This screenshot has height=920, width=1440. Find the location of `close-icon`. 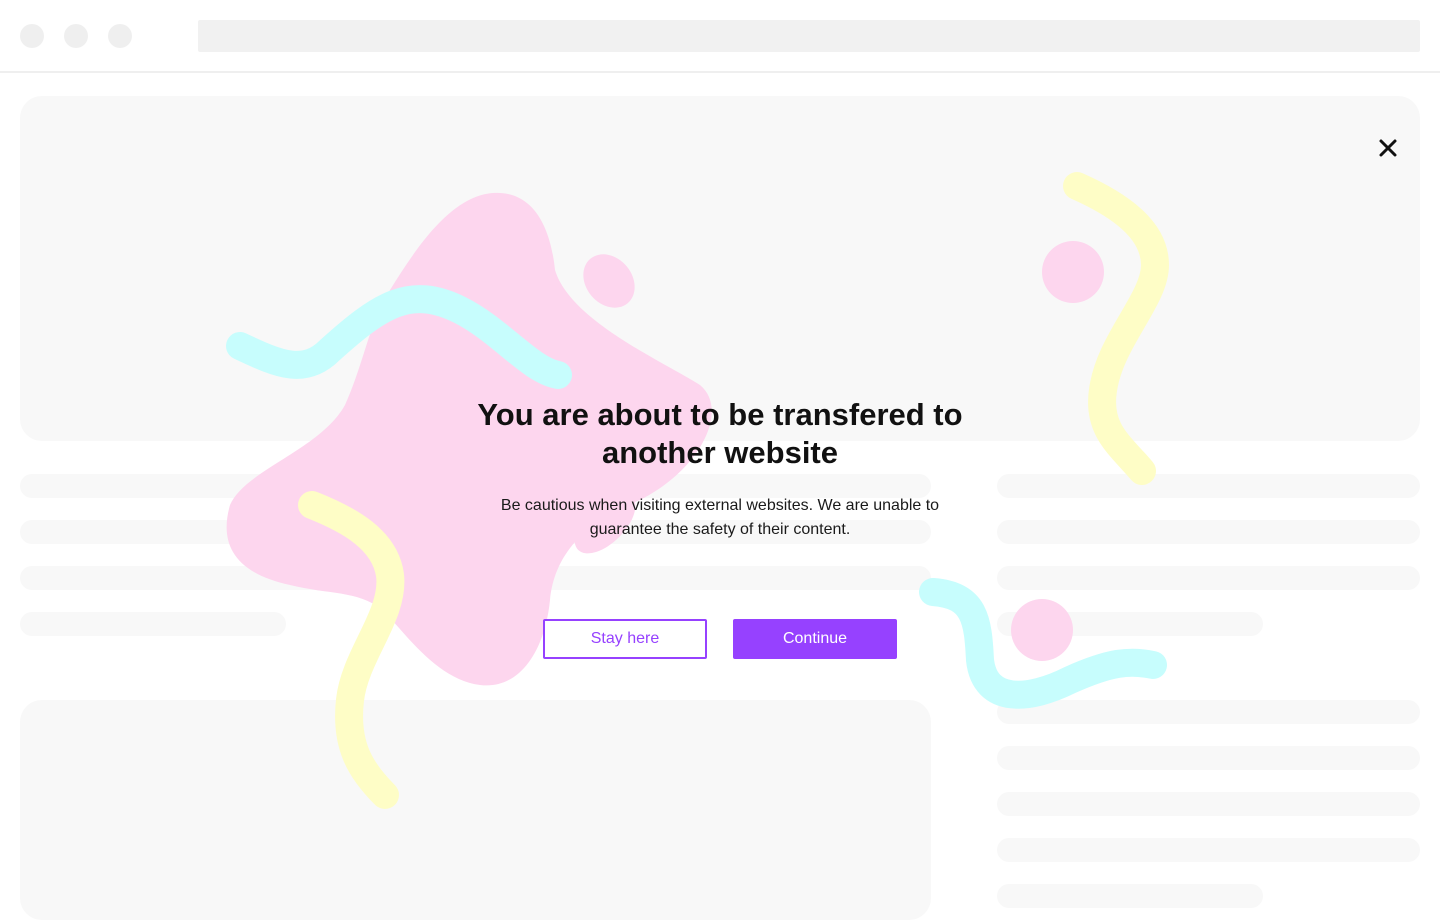

close-icon is located at coordinates (1388, 148).